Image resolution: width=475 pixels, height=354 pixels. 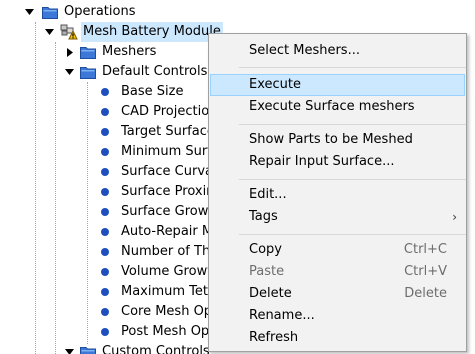 I want to click on tree-node-control: Volume Growt, so click(x=106, y=272).